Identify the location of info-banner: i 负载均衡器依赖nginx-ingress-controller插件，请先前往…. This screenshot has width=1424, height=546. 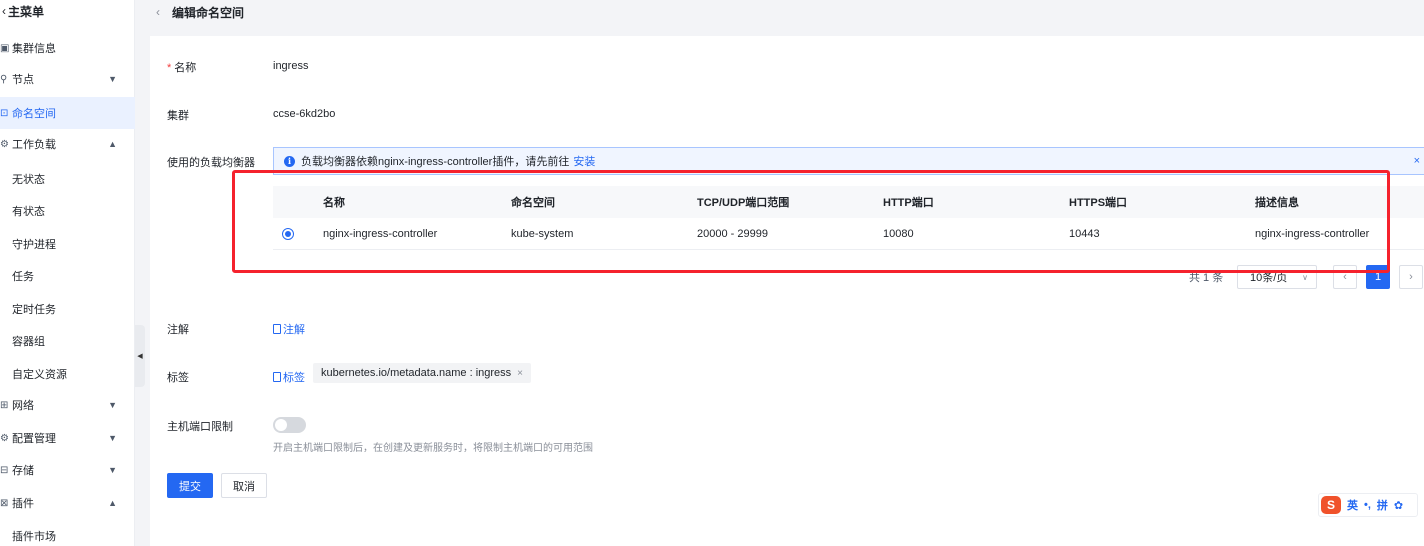
(848, 161).